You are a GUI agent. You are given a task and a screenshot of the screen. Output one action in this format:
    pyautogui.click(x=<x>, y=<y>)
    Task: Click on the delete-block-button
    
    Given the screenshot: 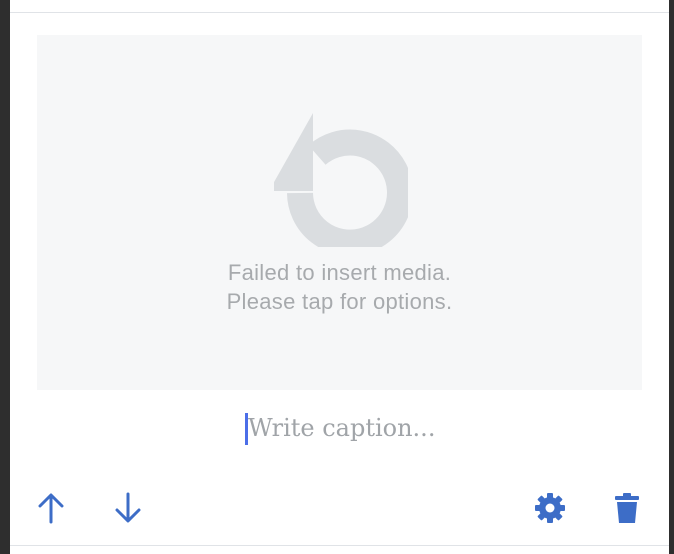 What is the action you would take?
    pyautogui.click(x=627, y=508)
    